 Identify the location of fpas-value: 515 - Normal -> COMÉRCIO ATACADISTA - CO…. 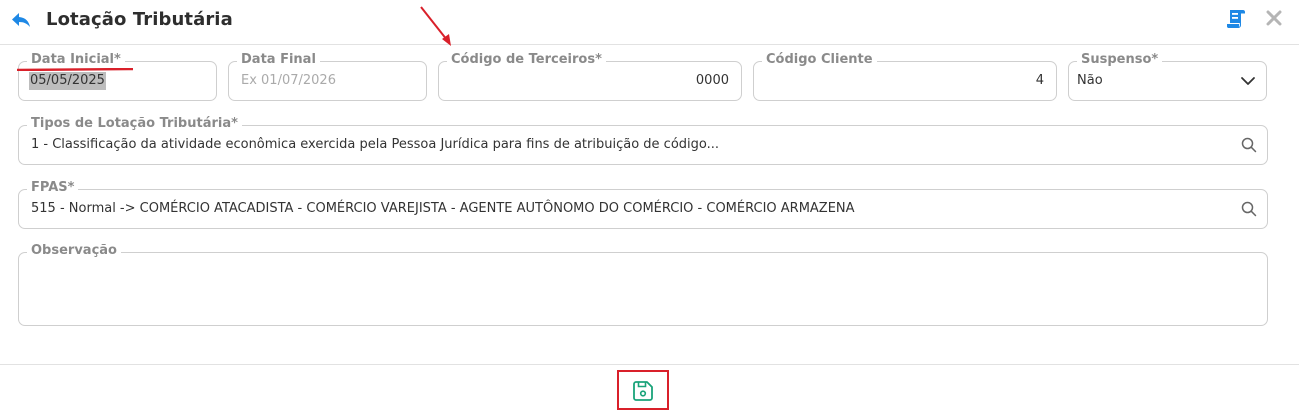
(443, 209).